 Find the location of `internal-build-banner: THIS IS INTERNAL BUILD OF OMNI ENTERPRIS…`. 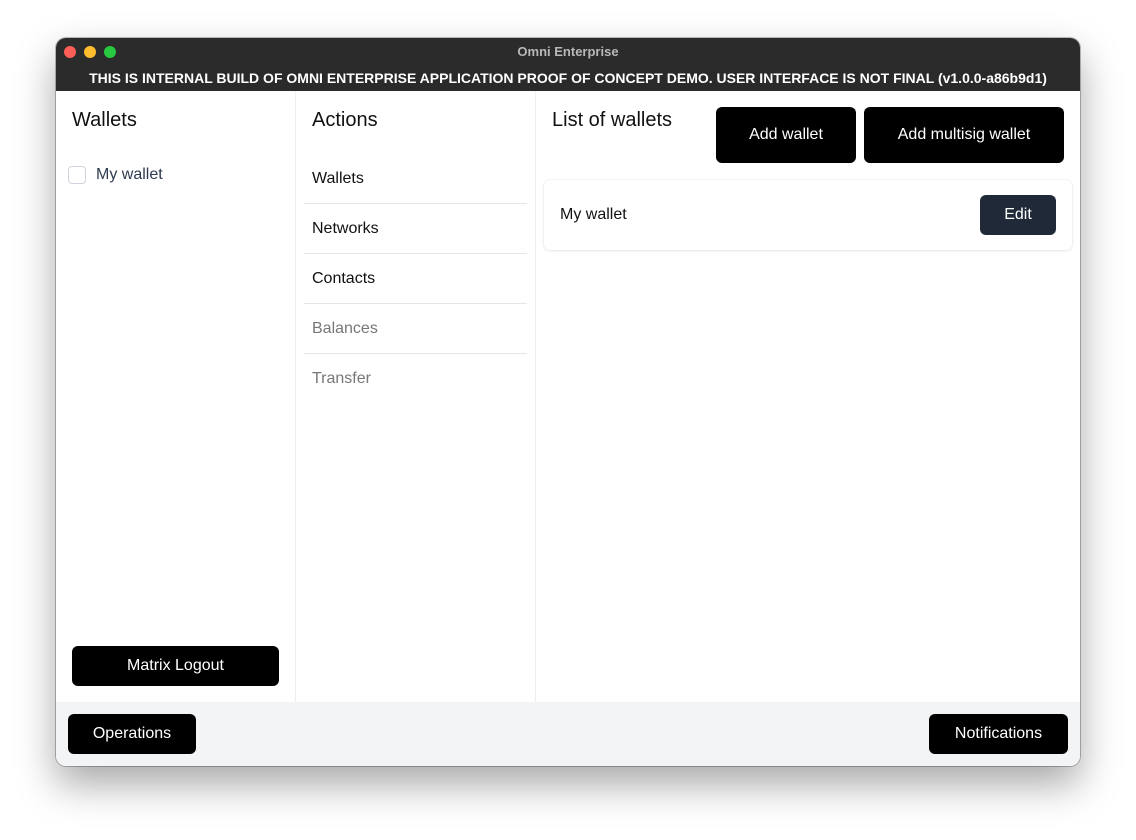

internal-build-banner: THIS IS INTERNAL BUILD OF OMNI ENTERPRIS… is located at coordinates (568, 78).